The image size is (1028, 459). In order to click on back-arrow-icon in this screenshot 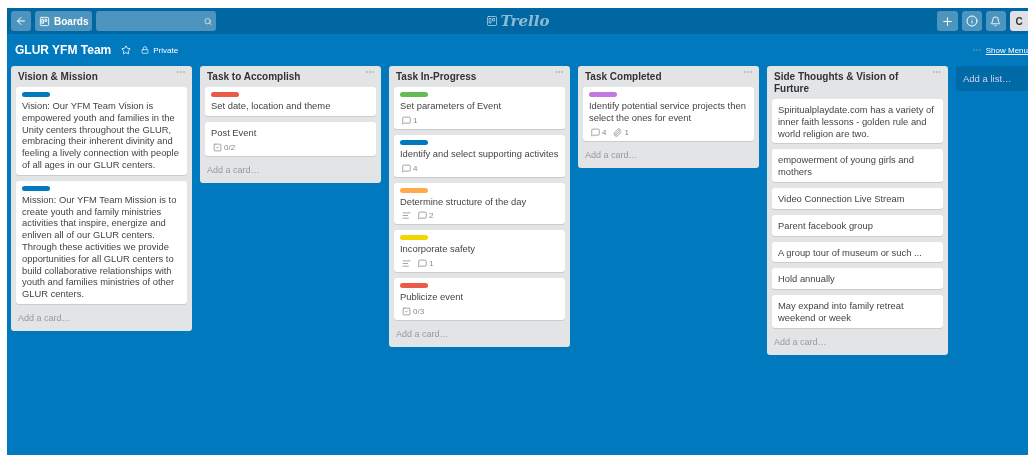, I will do `click(21, 21)`.